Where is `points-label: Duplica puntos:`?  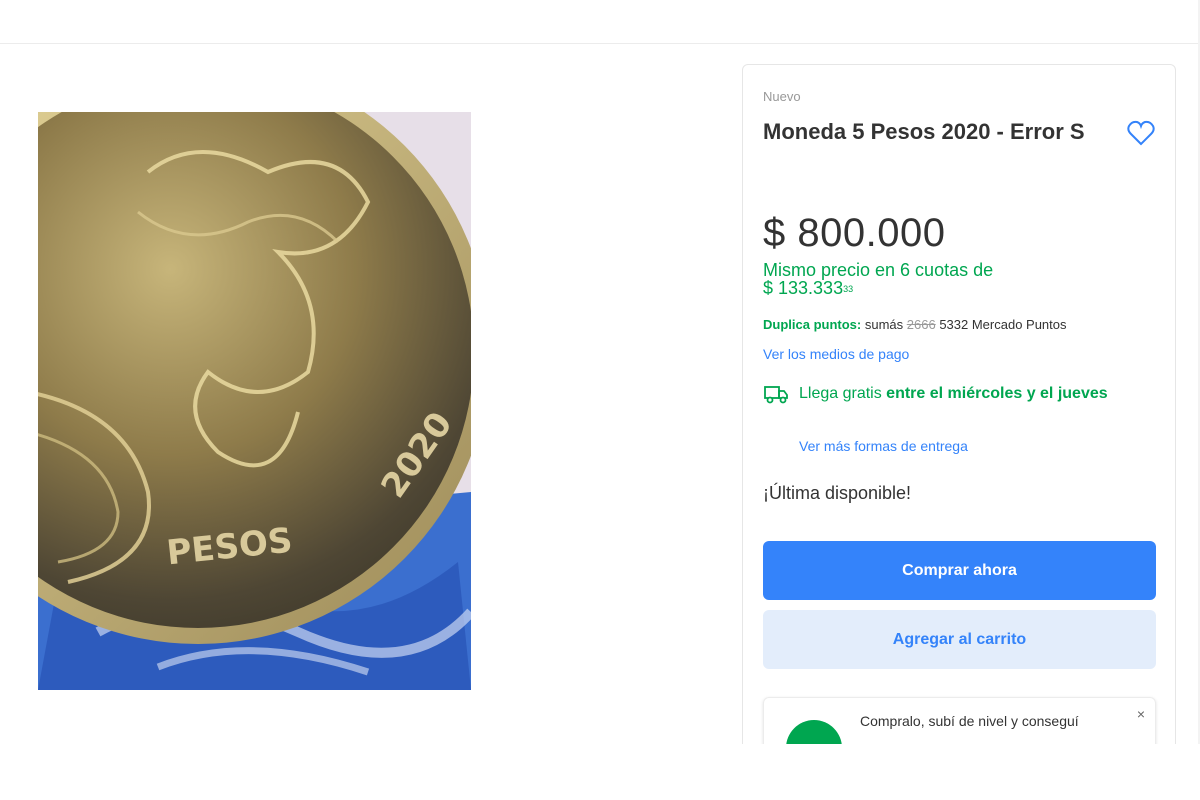 points-label: Duplica puntos: is located at coordinates (812, 324).